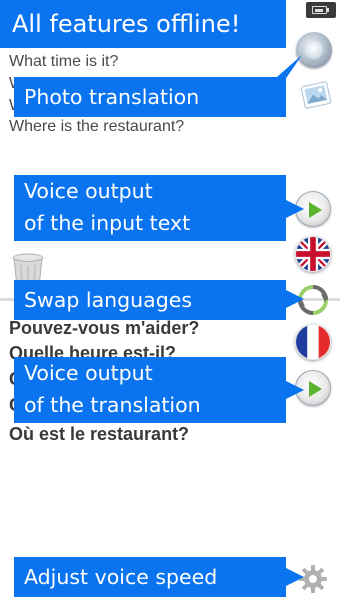 This screenshot has height=604, width=340. What do you see at coordinates (63, 62) in the screenshot?
I see `source-text-line: What time is it?` at bounding box center [63, 62].